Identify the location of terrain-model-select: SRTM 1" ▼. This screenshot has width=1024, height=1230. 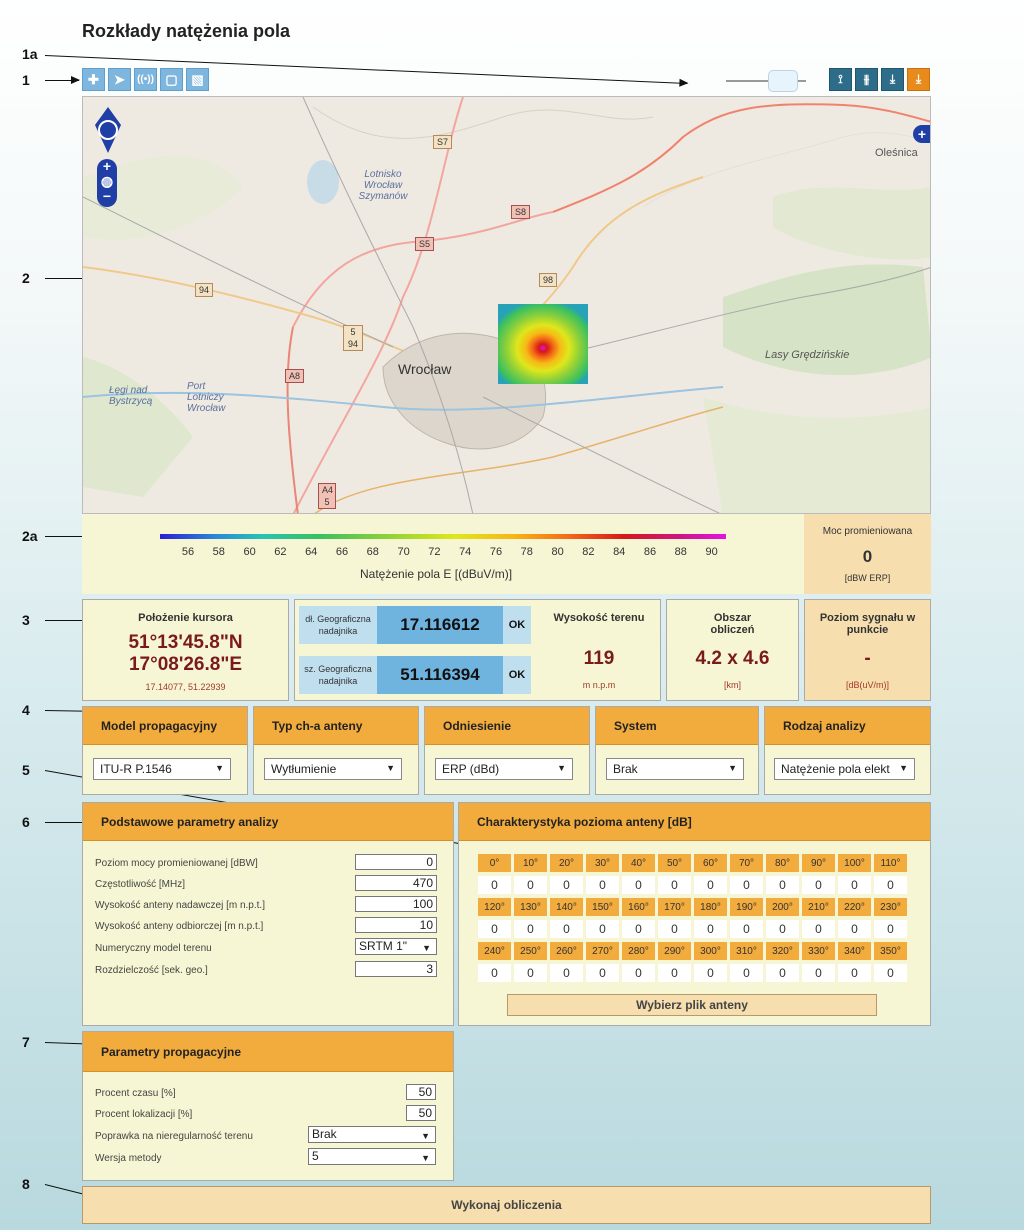
(396, 946).